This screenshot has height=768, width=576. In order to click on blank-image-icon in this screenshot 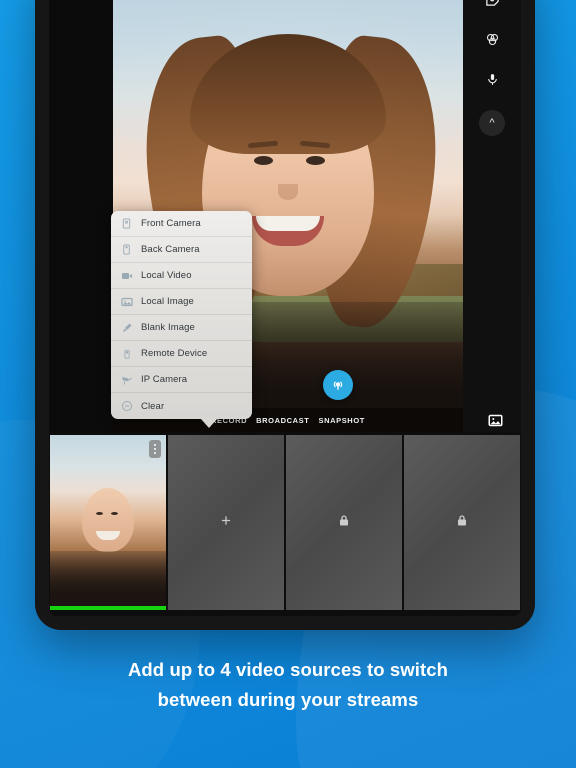, I will do `click(126, 327)`.